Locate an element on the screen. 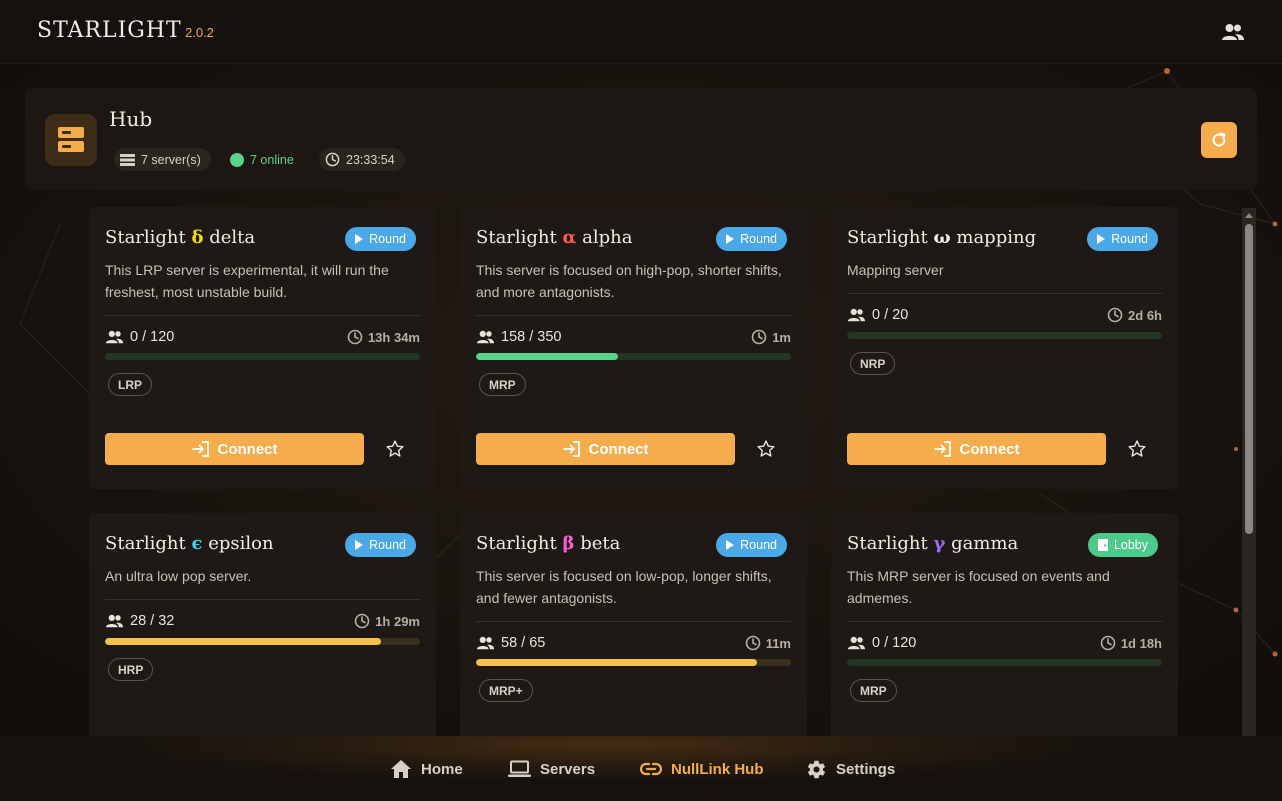 This screenshot has width=1282, height=801. server-glyph: γ is located at coordinates (939, 543).